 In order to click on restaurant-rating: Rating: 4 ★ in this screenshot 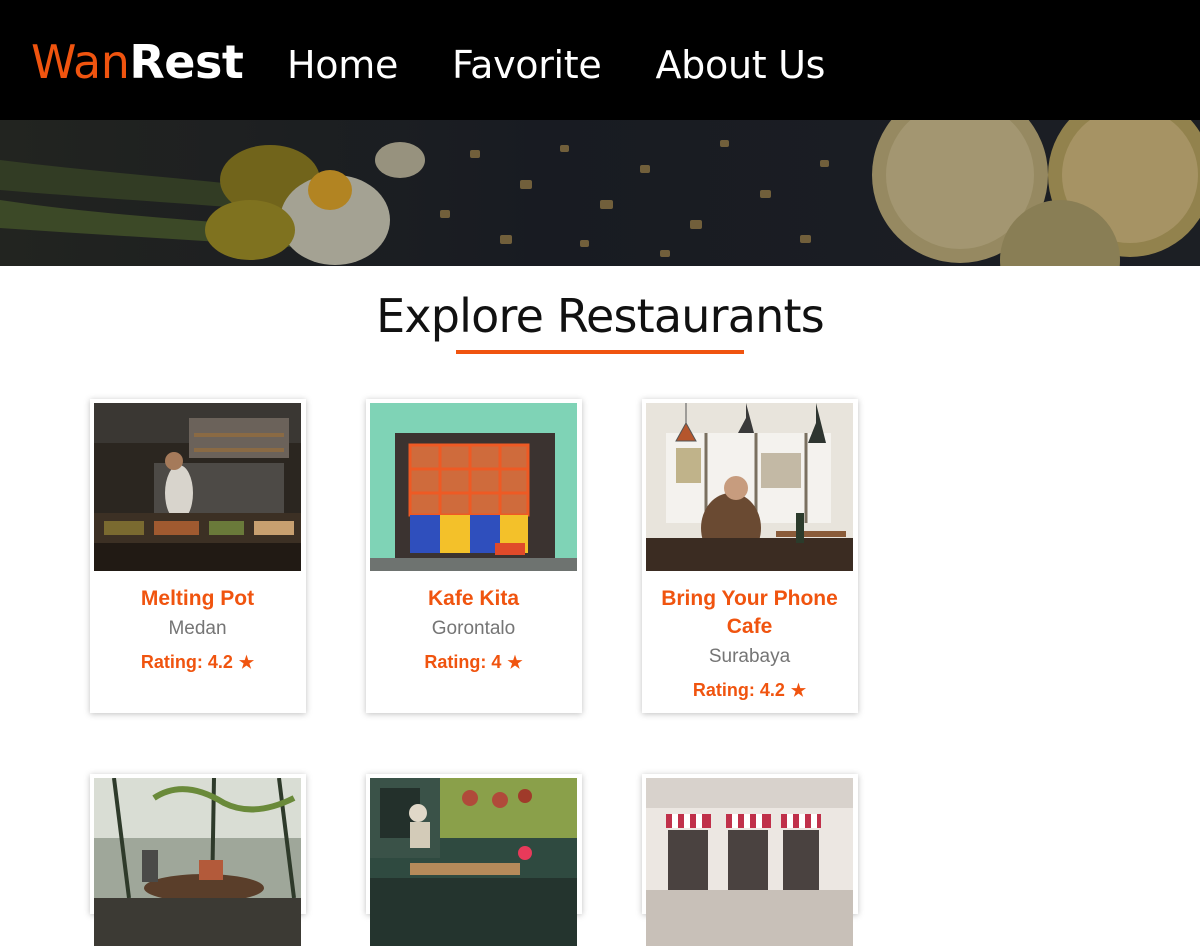, I will do `click(473, 662)`.